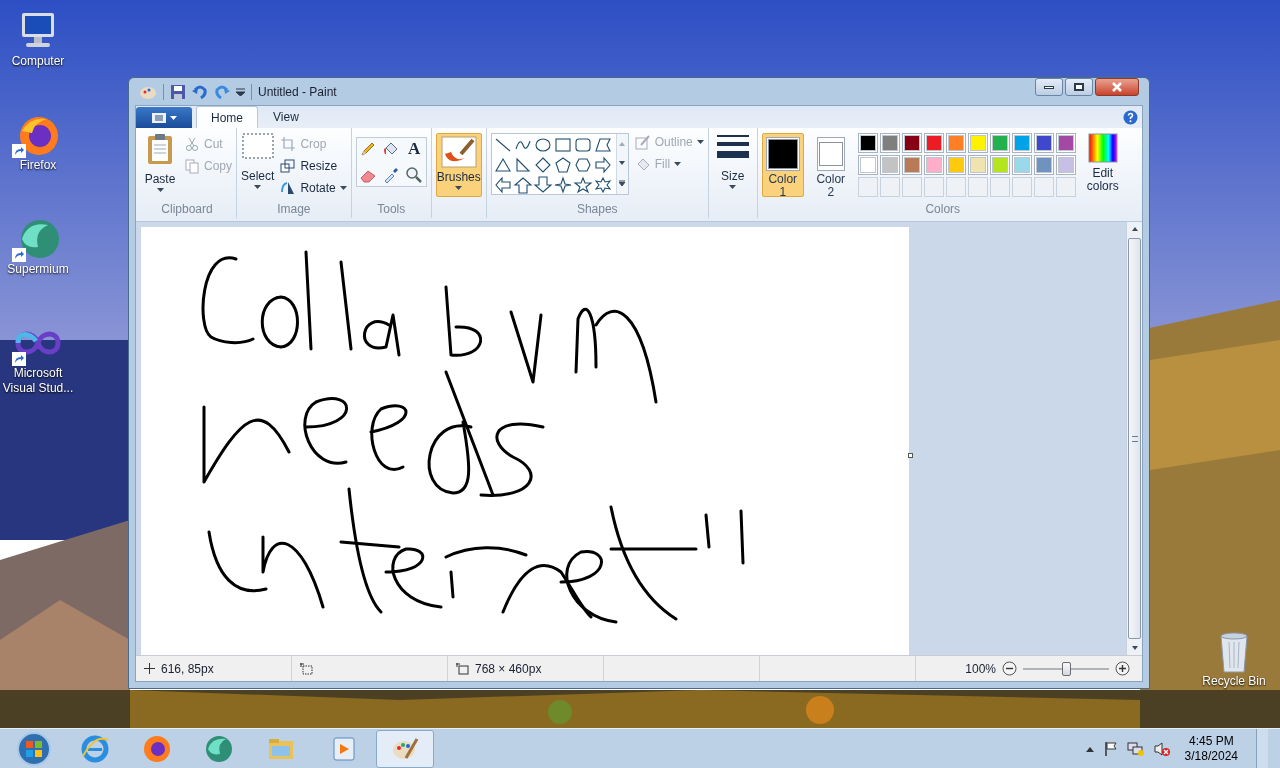  What do you see at coordinates (458, 152) in the screenshot?
I see `brush-stroke-icon` at bounding box center [458, 152].